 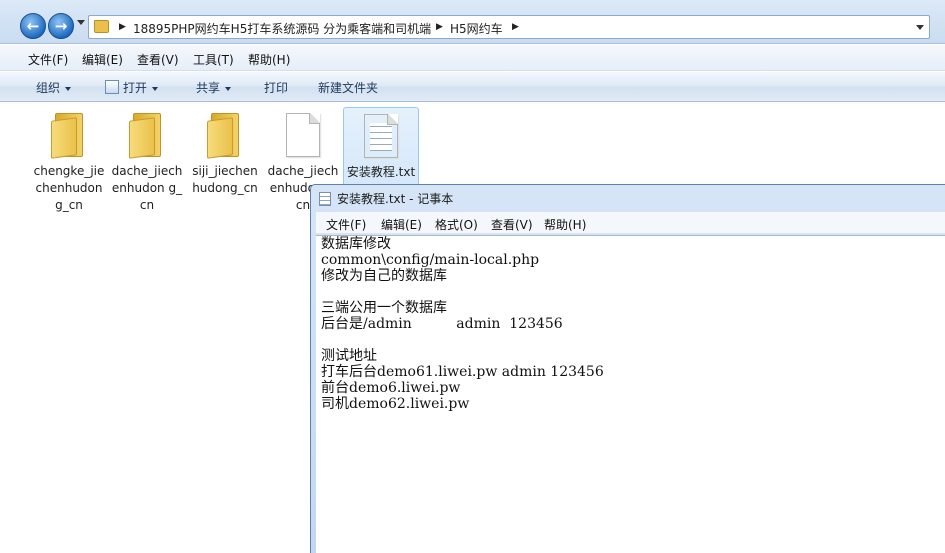 I want to click on menu-file: 文件(F), so click(x=48, y=59).